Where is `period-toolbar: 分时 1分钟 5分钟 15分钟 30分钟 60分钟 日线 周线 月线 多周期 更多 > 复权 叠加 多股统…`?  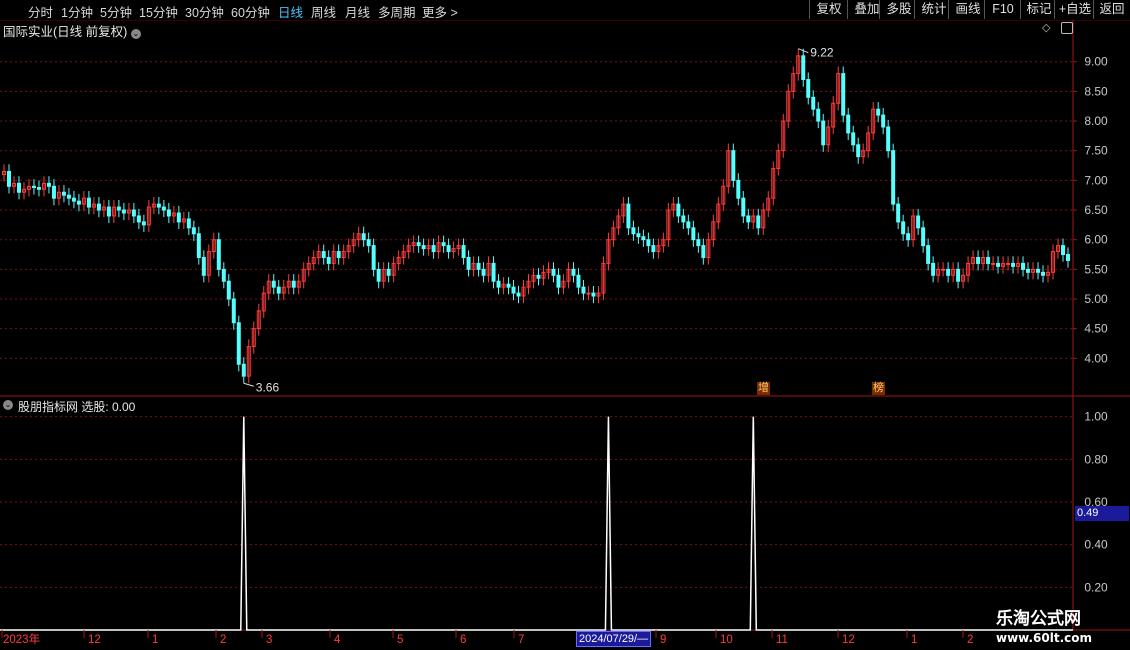
period-toolbar: 分时 1分钟 5分钟 15分钟 30分钟 60分钟 日线 周线 月线 多周期 更多 > 复权 叠加 多股统… is located at coordinates (565, 10).